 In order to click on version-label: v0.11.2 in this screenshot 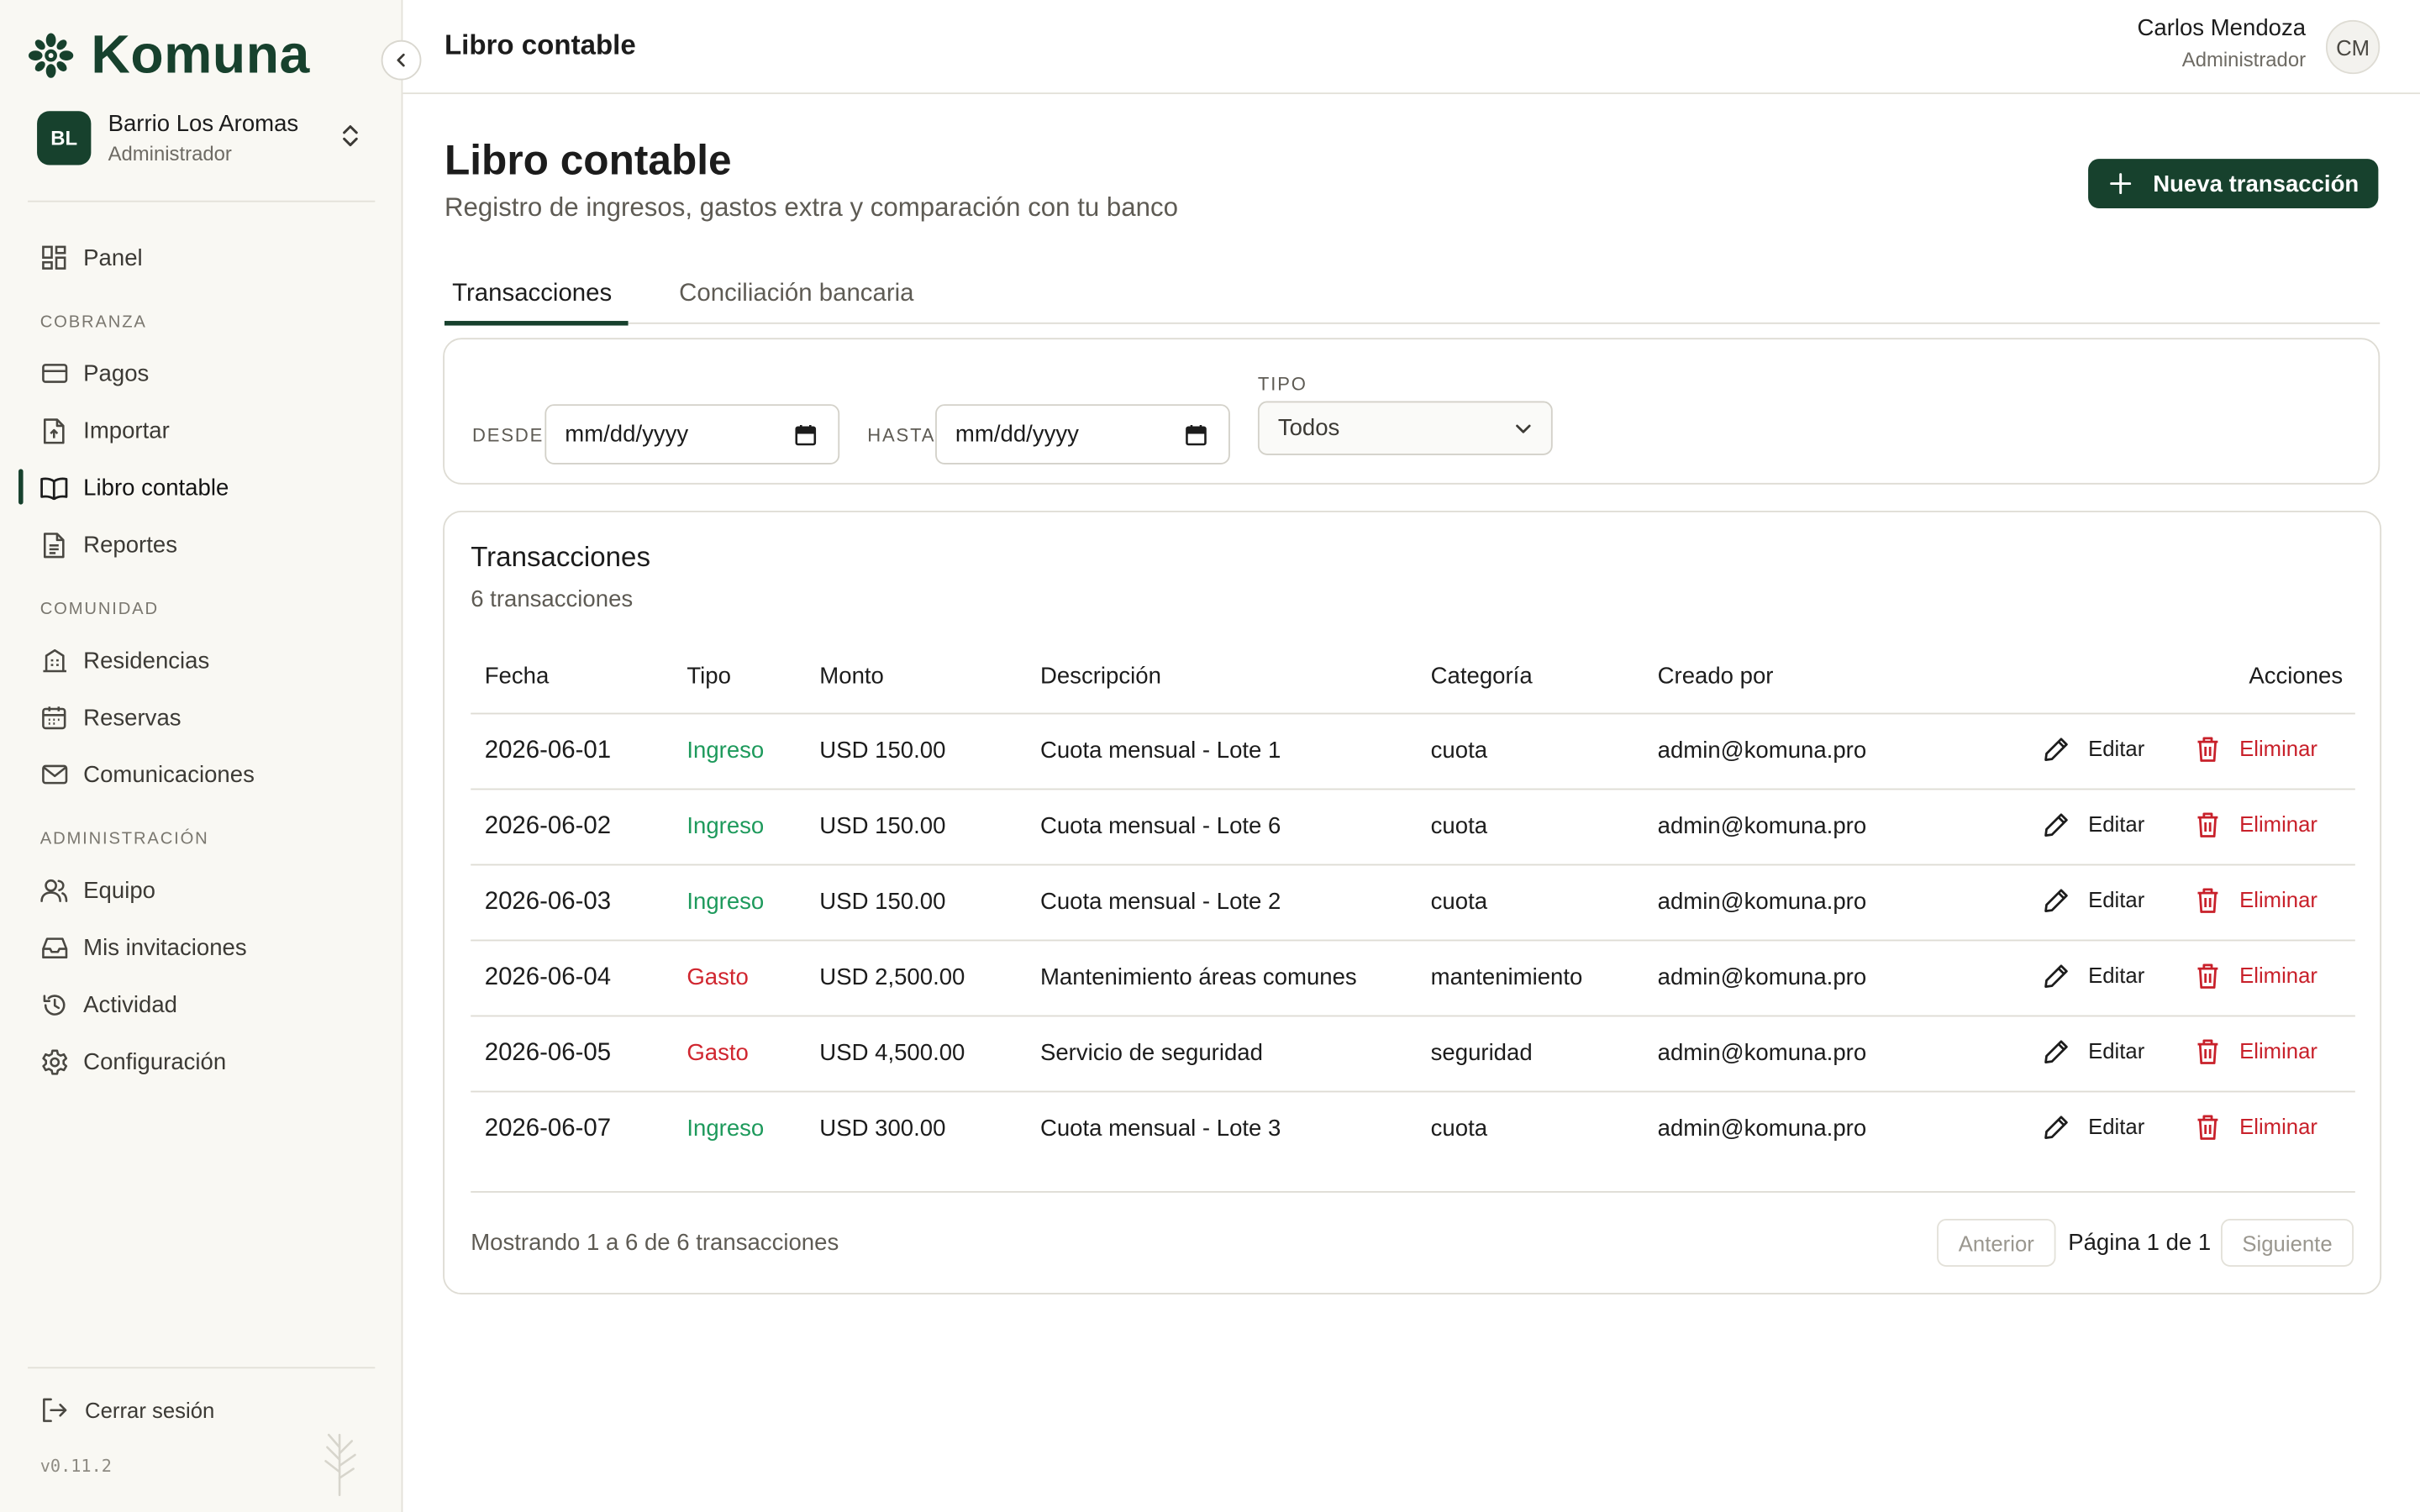, I will do `click(75, 1466)`.